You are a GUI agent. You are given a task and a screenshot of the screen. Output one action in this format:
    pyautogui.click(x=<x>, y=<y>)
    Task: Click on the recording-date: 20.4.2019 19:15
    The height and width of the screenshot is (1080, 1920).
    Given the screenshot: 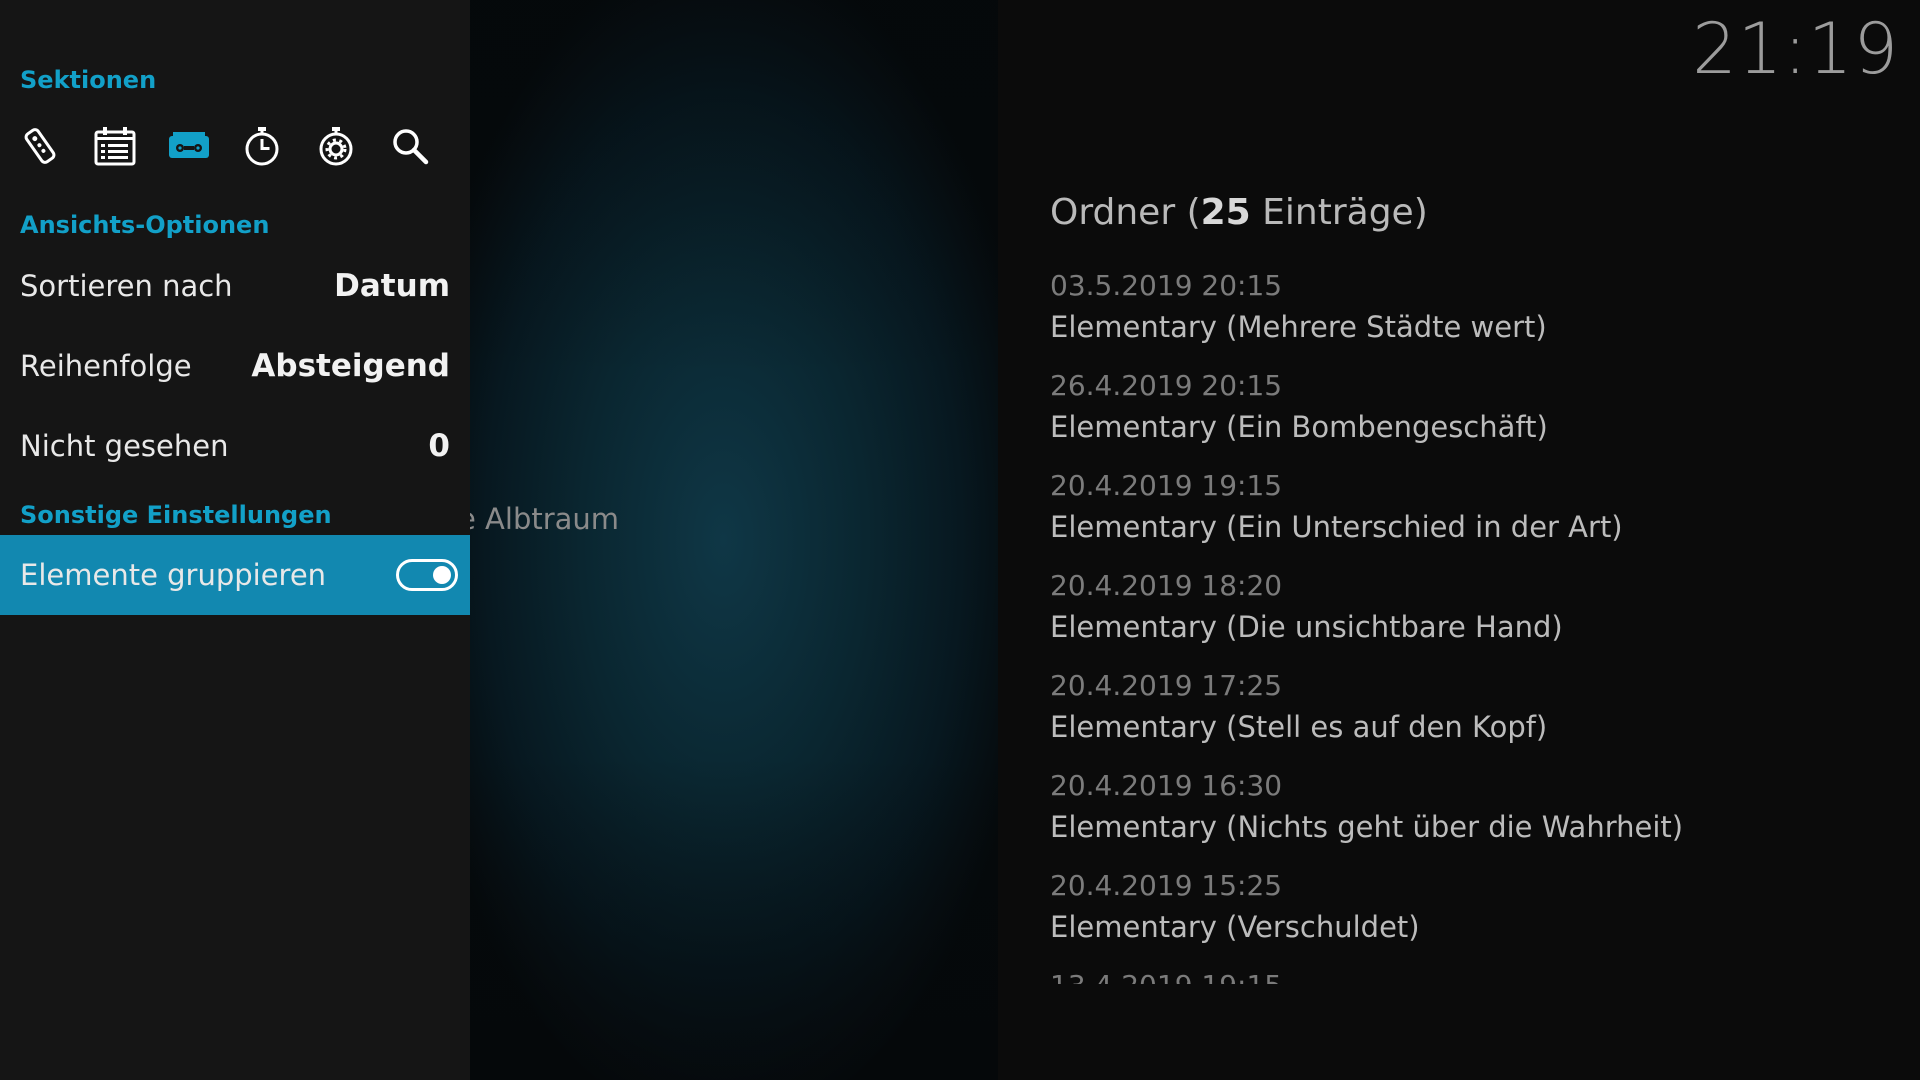 What is the action you would take?
    pyautogui.click(x=1166, y=485)
    